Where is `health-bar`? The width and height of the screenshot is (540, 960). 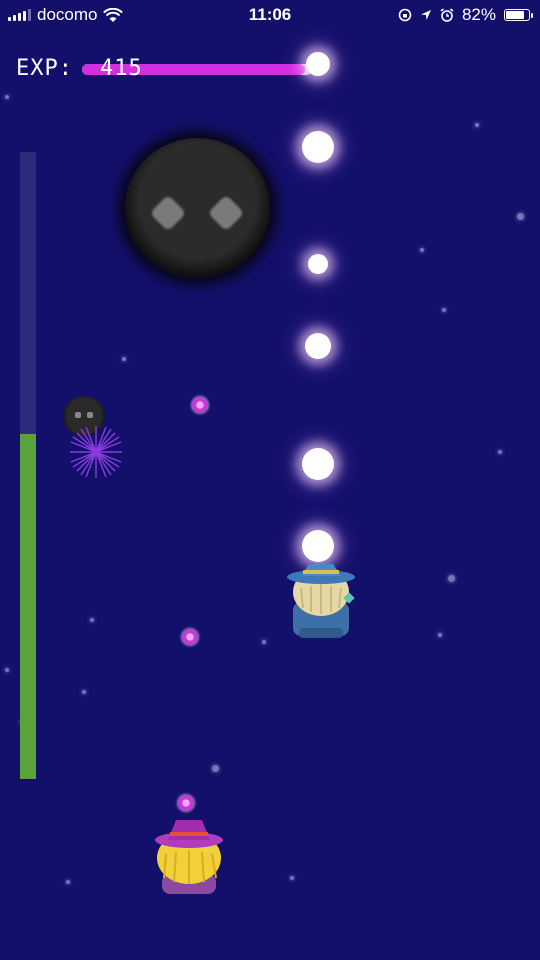 health-bar is located at coordinates (28, 465).